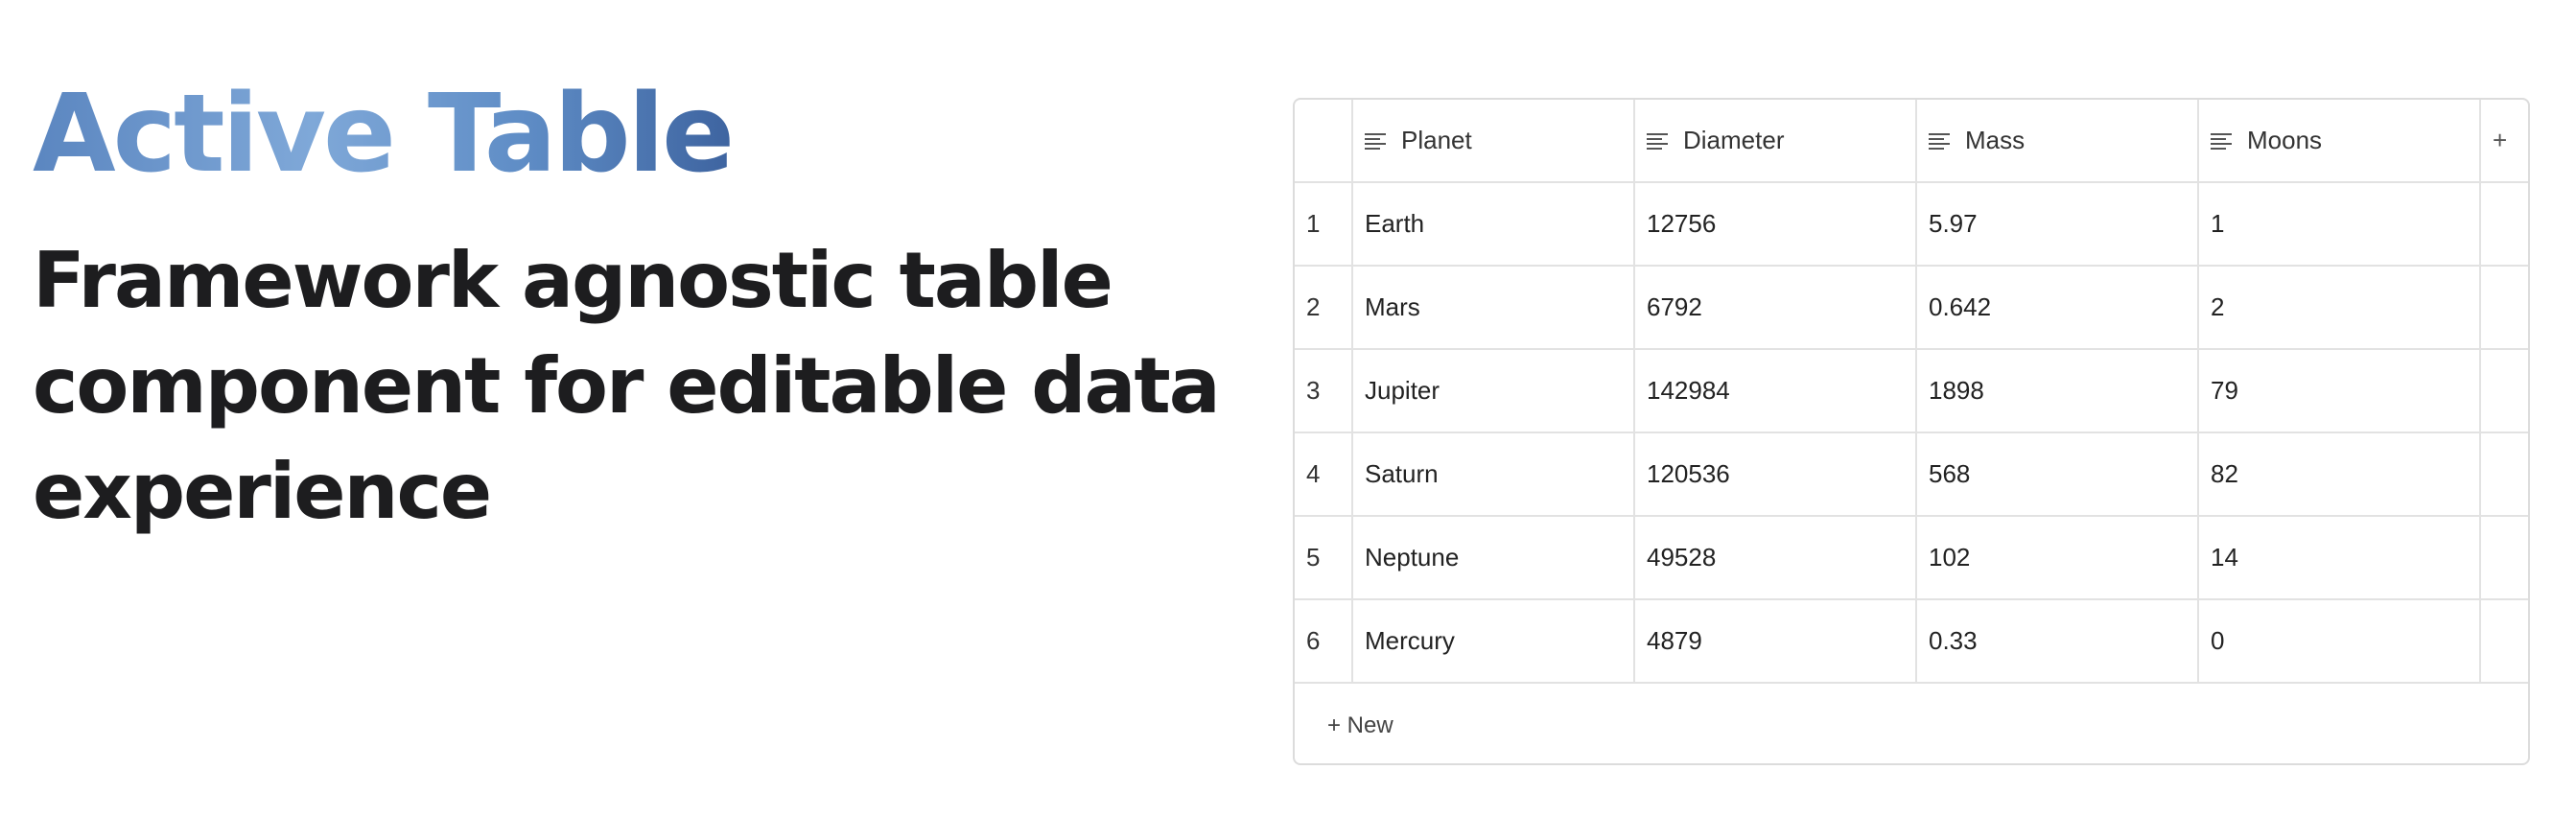 The width and height of the screenshot is (2576, 840). What do you see at coordinates (2339, 391) in the screenshot?
I see `table-cell: 79` at bounding box center [2339, 391].